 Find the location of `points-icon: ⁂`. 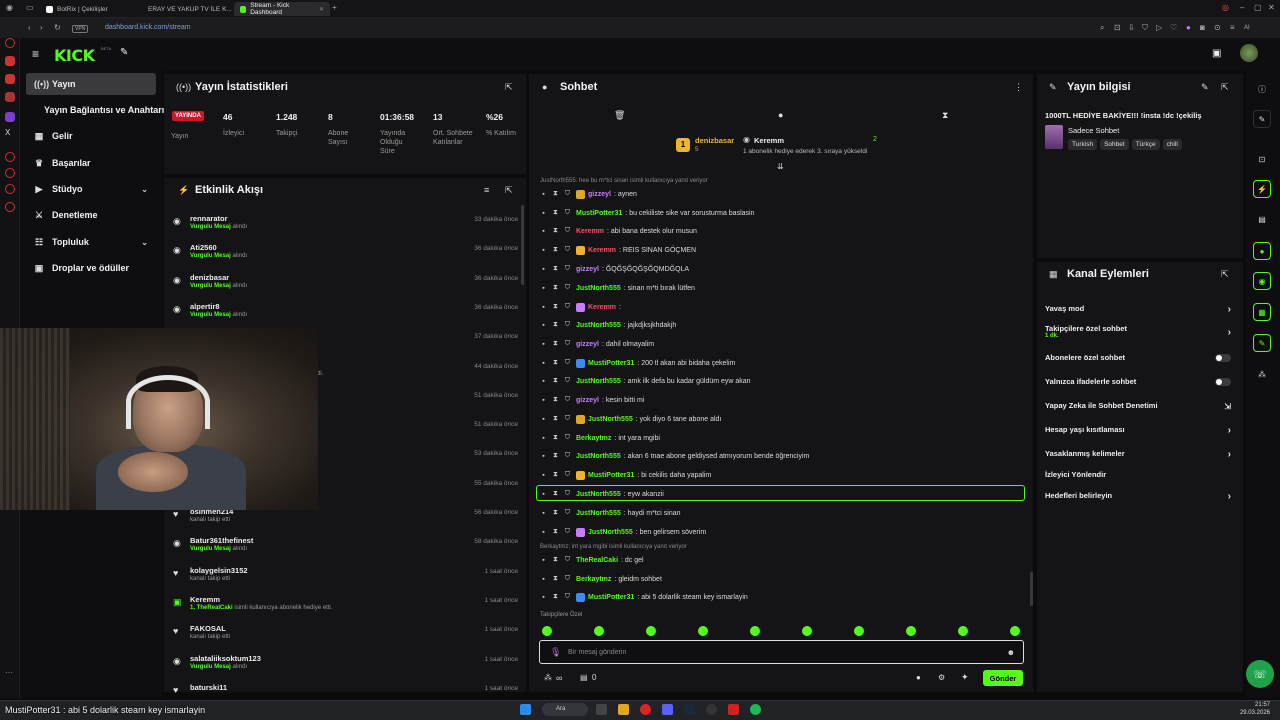

points-icon: ⁂ is located at coordinates (548, 677).